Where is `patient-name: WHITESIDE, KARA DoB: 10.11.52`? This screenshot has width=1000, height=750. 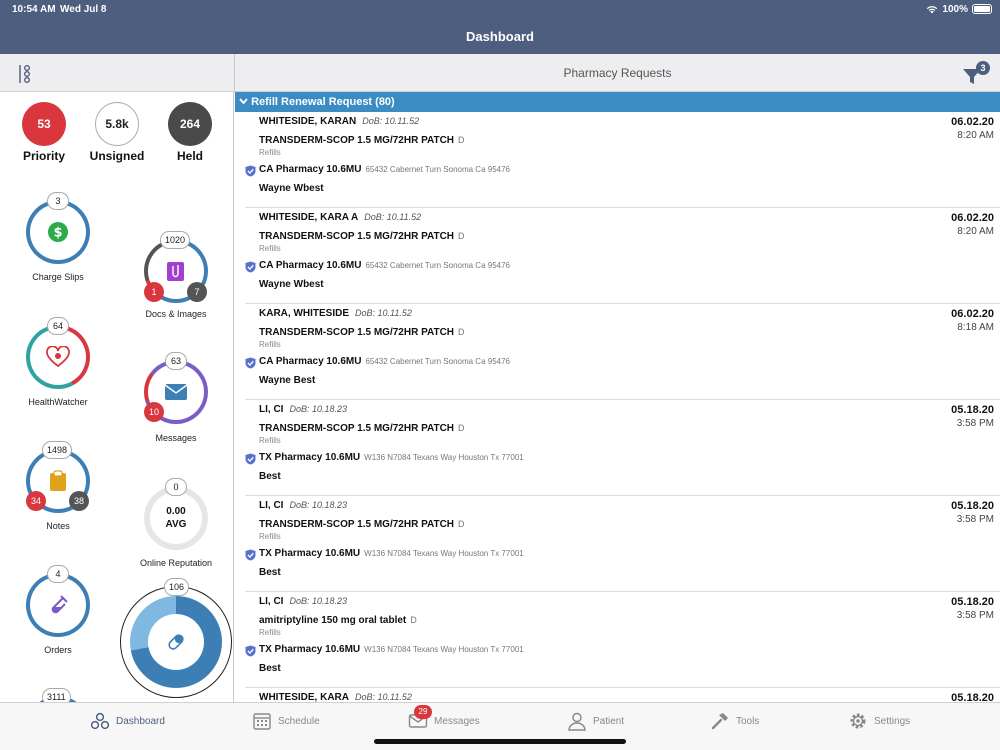 patient-name: WHITESIDE, KARA DoB: 10.11.52 is located at coordinates (335, 697).